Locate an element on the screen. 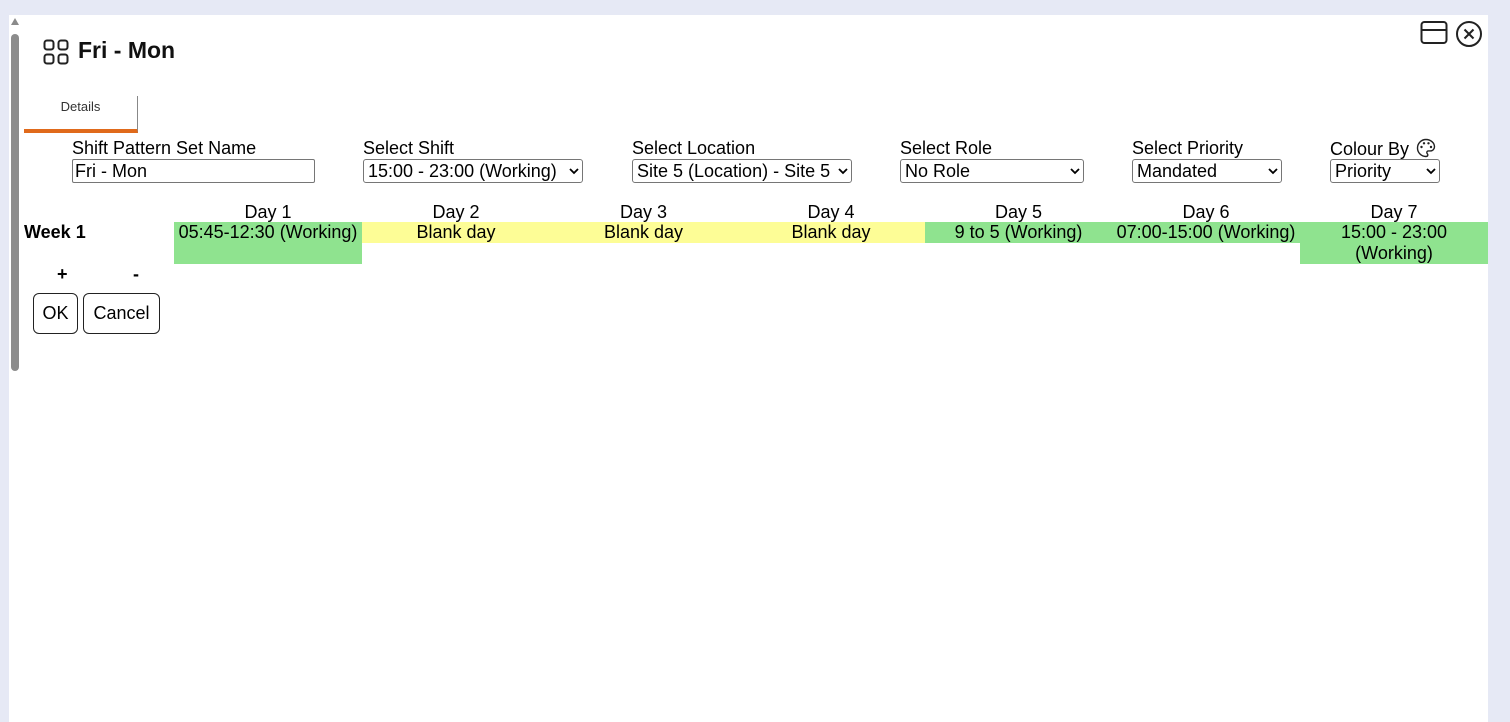 The height and width of the screenshot is (722, 1510). scrollbar-thumb is located at coordinates (15, 202).